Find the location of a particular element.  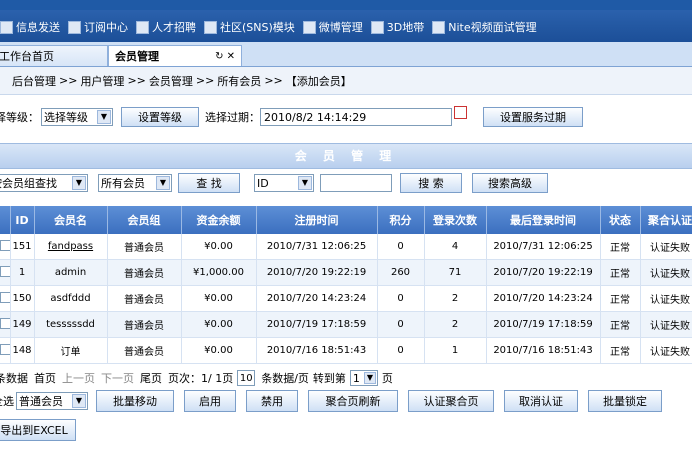

total-count: 5条数据 is located at coordinates (14, 378).